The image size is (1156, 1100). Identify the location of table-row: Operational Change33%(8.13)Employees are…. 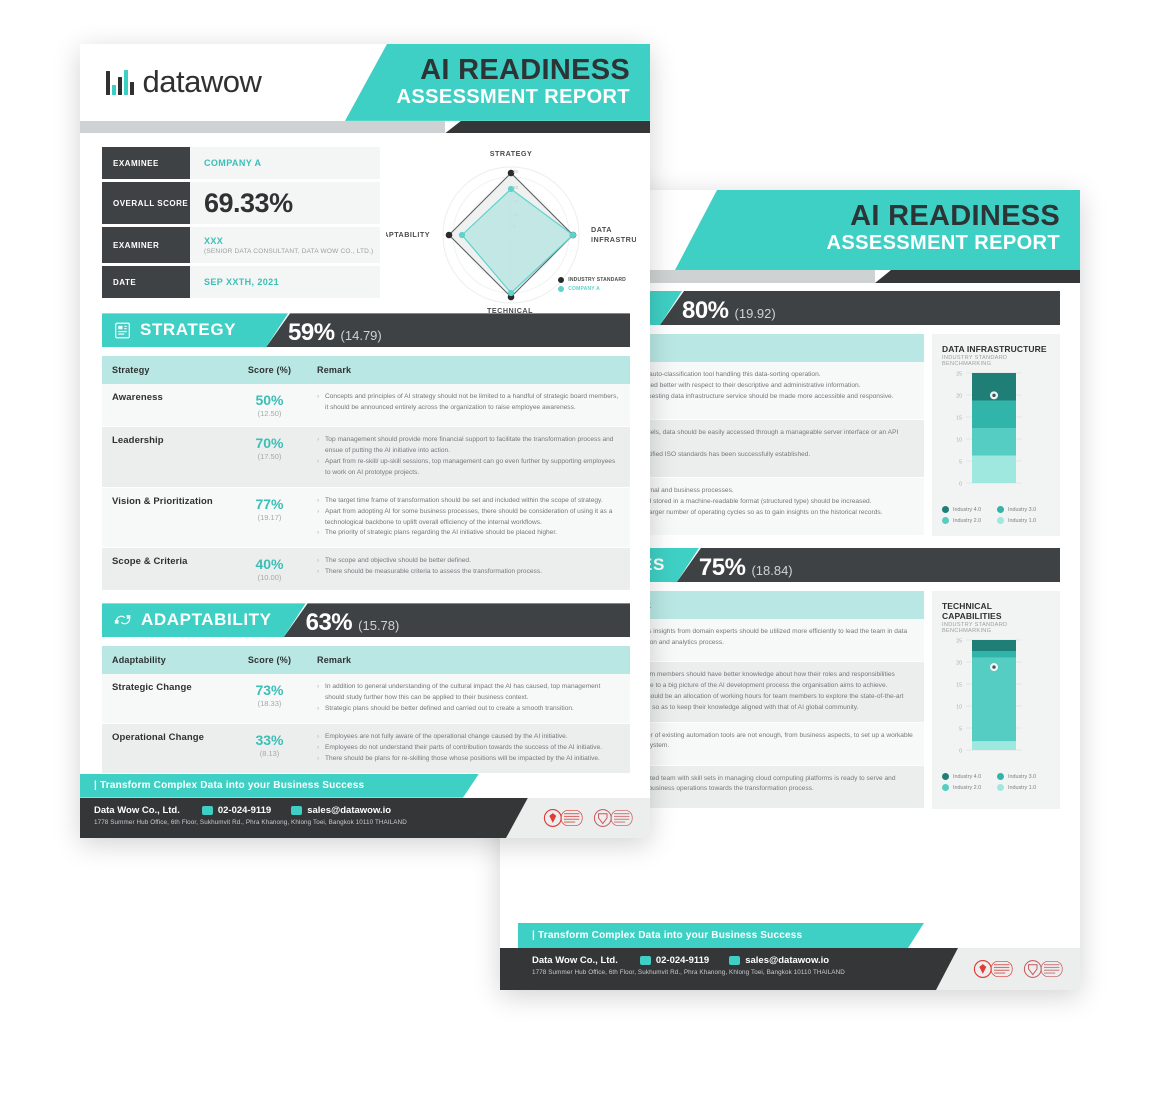
(366, 748).